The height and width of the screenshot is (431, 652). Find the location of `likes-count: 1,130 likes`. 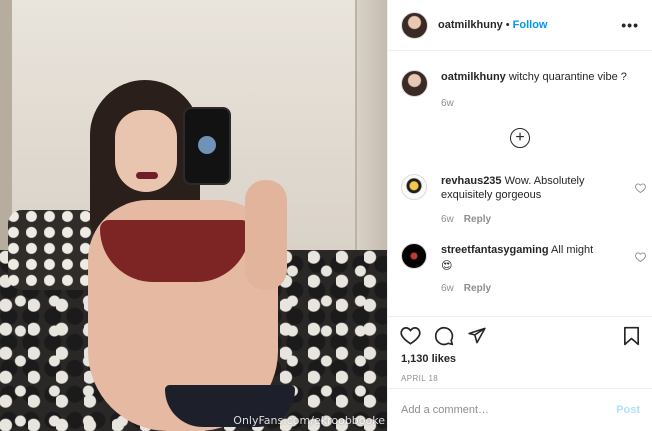

likes-count: 1,130 likes is located at coordinates (428, 359).